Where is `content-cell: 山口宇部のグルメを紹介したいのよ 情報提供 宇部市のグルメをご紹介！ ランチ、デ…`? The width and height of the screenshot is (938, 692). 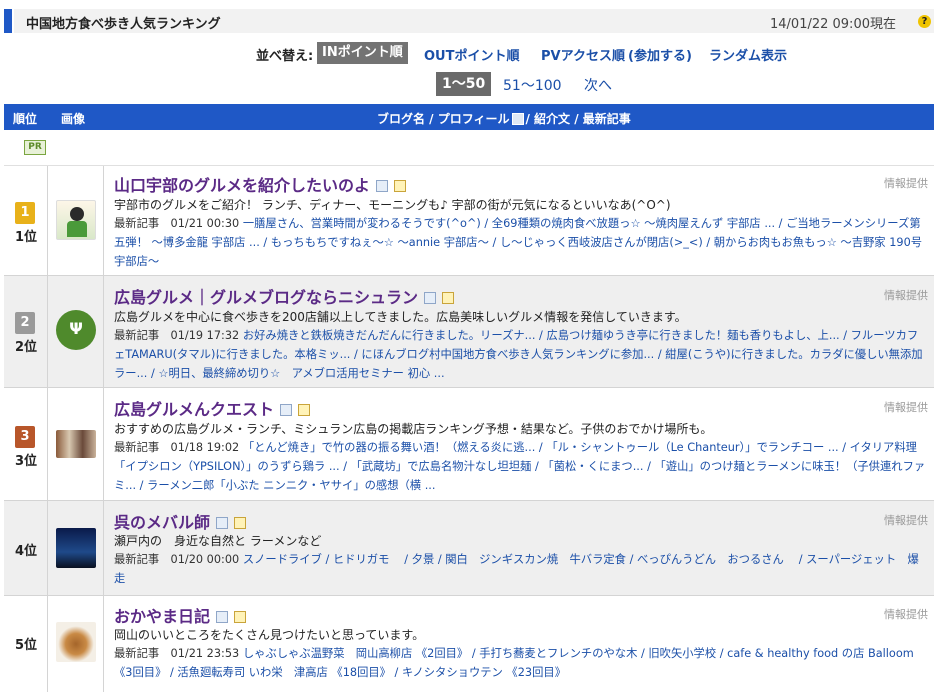 content-cell: 山口宇部のグルメを紹介したいのよ 情報提供 宇部市のグルメをご紹介！ ランチ、デ… is located at coordinates (519, 220).